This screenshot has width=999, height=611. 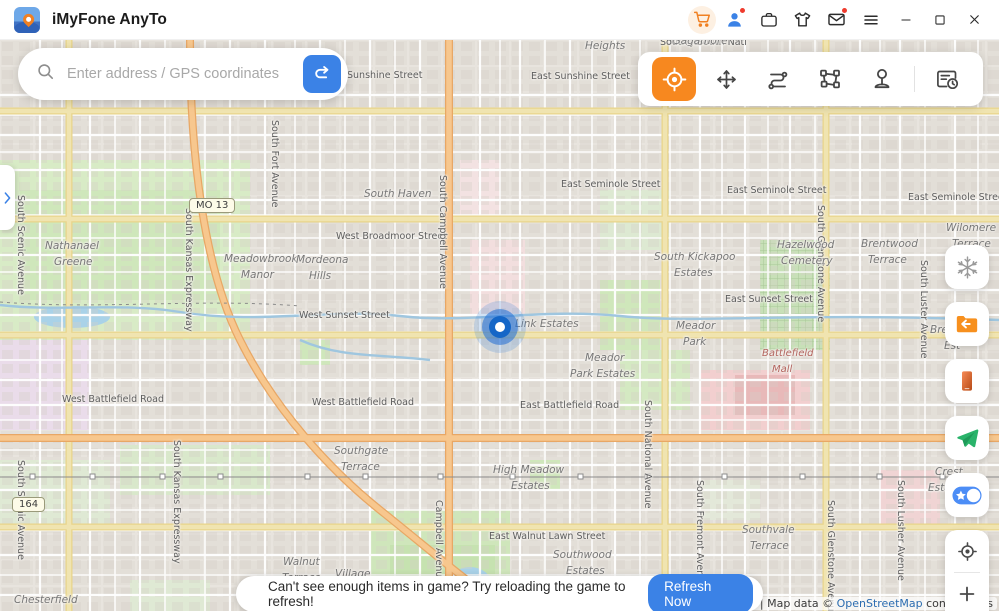 I want to click on favorites-toggle, so click(x=967, y=495).